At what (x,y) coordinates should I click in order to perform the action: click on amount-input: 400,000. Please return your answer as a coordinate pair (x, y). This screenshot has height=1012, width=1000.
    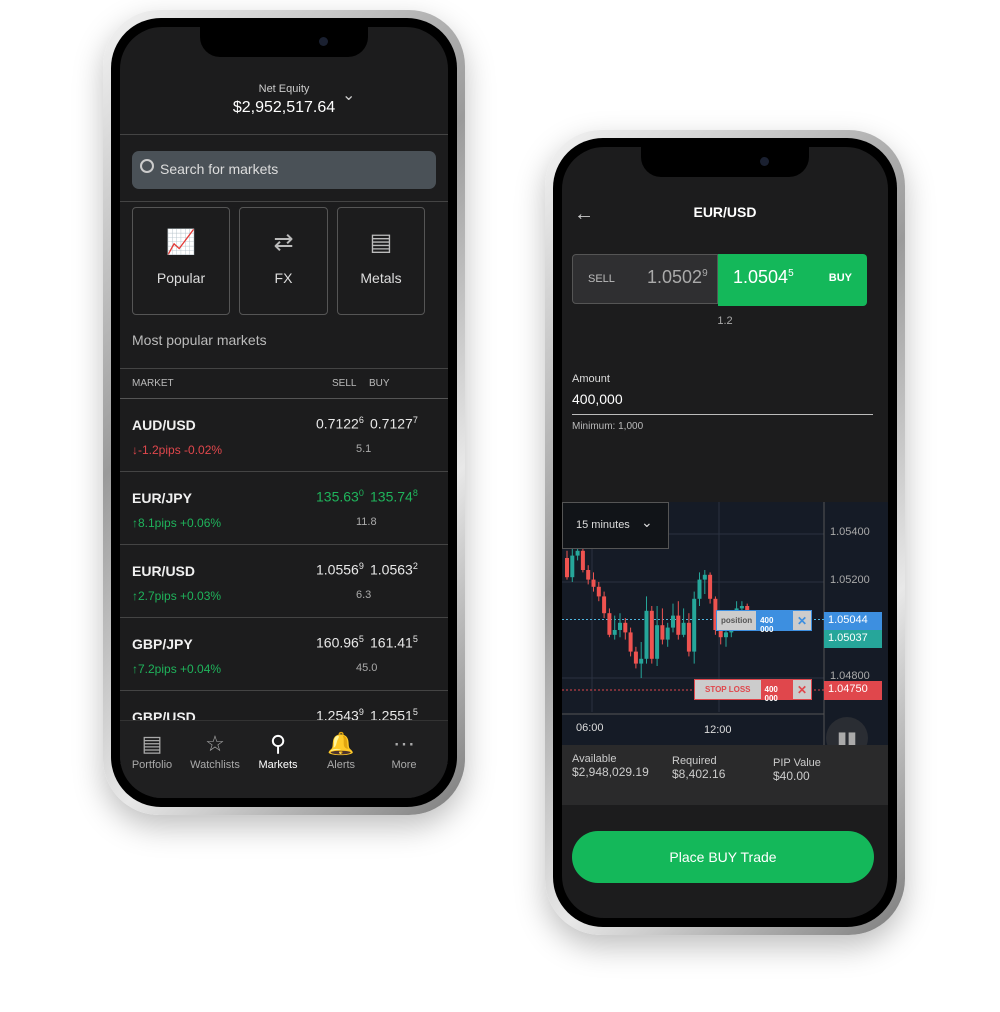
    Looking at the image, I should click on (722, 403).